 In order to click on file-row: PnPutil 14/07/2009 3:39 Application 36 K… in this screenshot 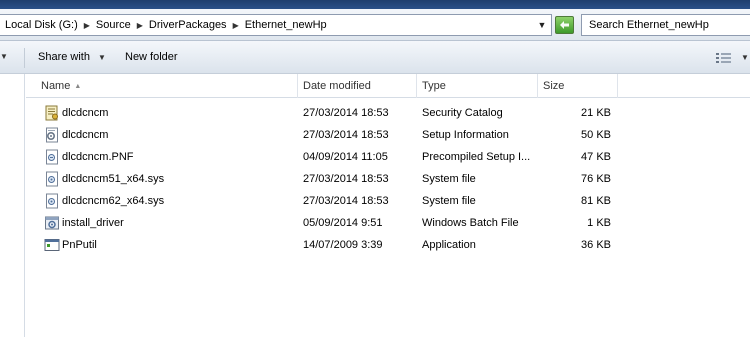, I will do `click(388, 245)`.